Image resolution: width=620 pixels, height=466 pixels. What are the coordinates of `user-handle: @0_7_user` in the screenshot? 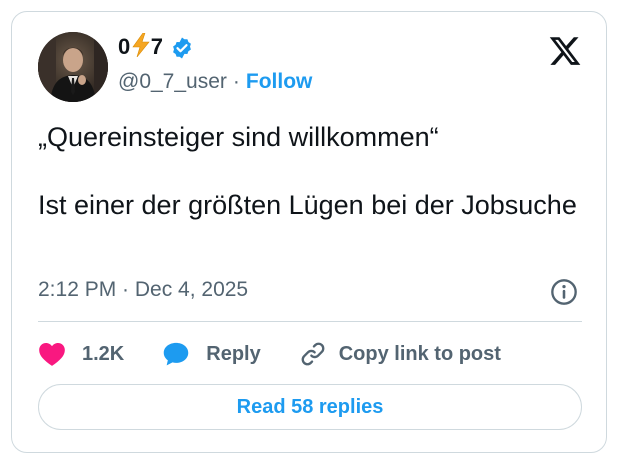 It's located at (172, 82).